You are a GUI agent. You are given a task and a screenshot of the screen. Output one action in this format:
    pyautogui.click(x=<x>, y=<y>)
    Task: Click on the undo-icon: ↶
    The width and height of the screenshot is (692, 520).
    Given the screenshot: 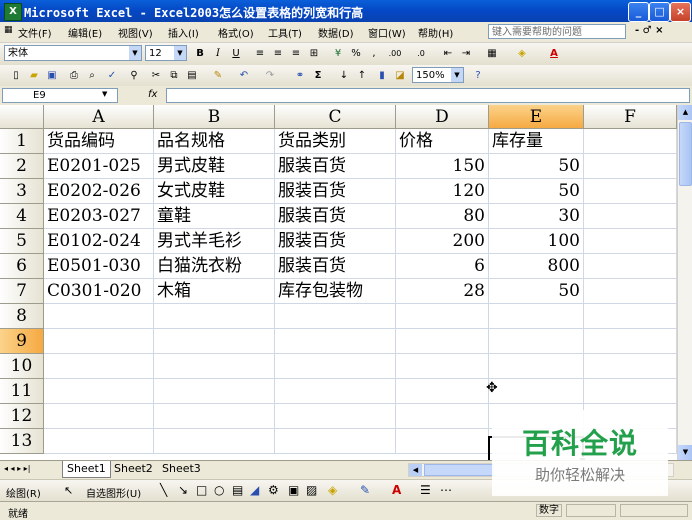 What is the action you would take?
    pyautogui.click(x=244, y=76)
    